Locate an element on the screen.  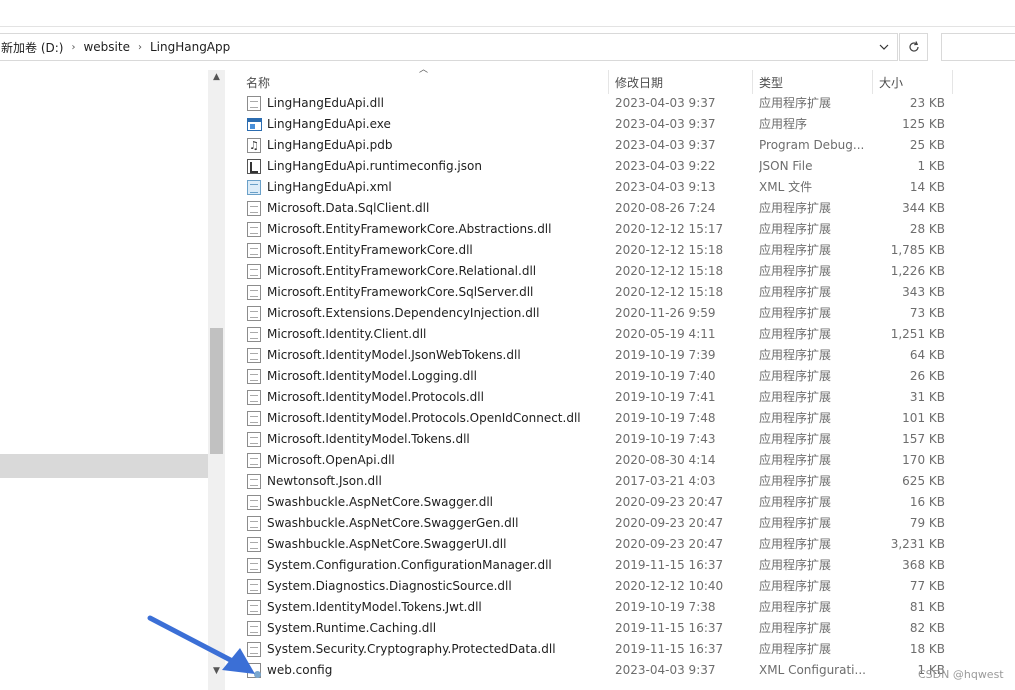
file-date: 2023-04-03 9:22 is located at coordinates (665, 166).